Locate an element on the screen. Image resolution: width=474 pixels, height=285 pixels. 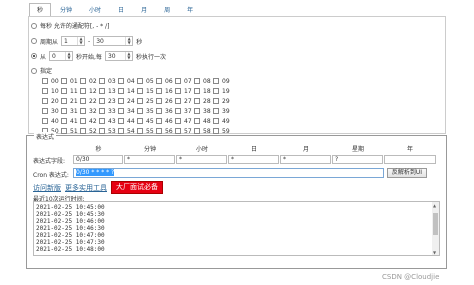
option-every-second: 每秒 允许的通配符[, - * /] is located at coordinates (70, 25).